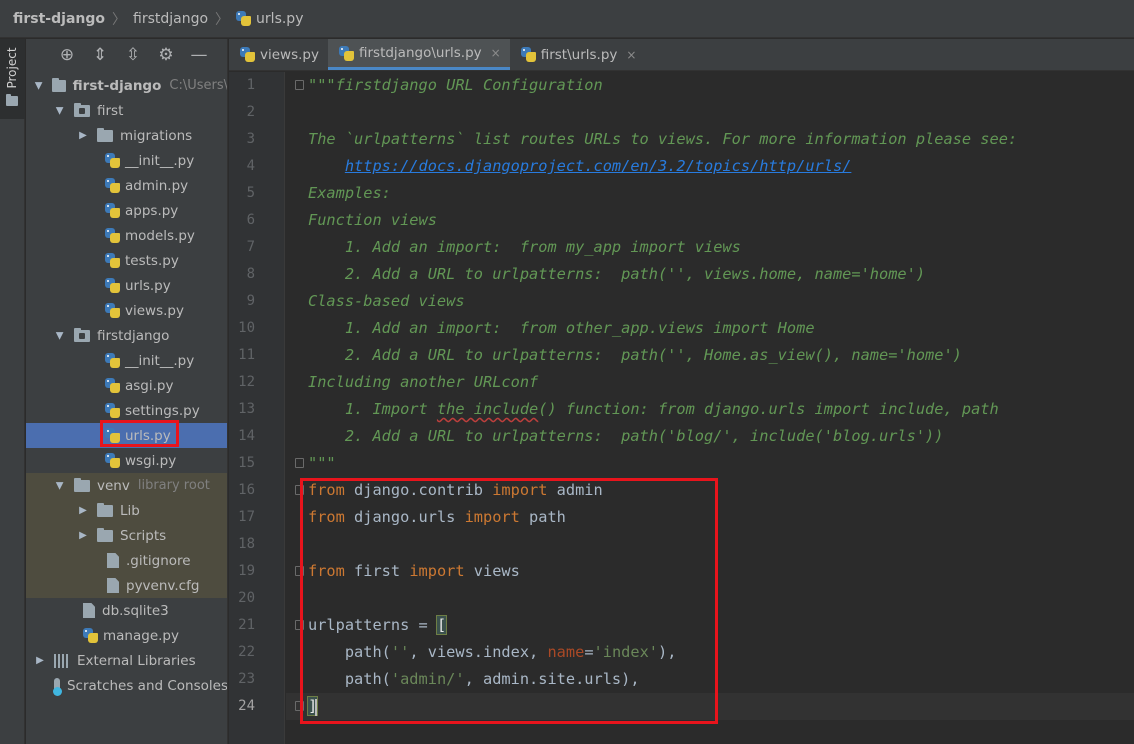  I want to click on tree-item-file: models.py, so click(126, 235).